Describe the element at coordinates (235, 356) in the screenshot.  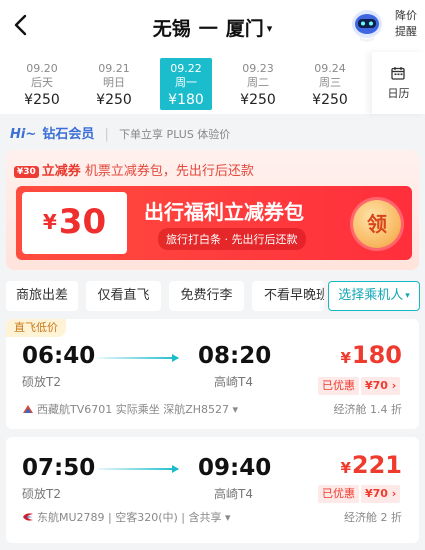
I see `arrival-time: 08:20` at that location.